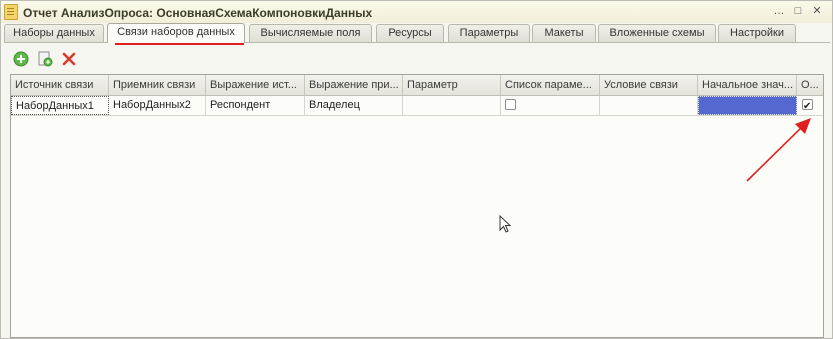 The width and height of the screenshot is (833, 339). What do you see at coordinates (21, 59) in the screenshot?
I see `add-icon` at bounding box center [21, 59].